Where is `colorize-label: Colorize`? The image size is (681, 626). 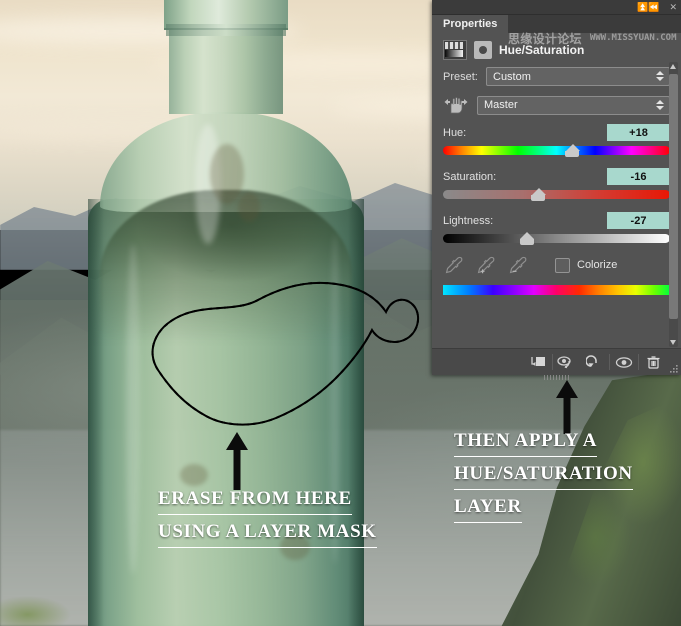
colorize-label: Colorize is located at coordinates (597, 265).